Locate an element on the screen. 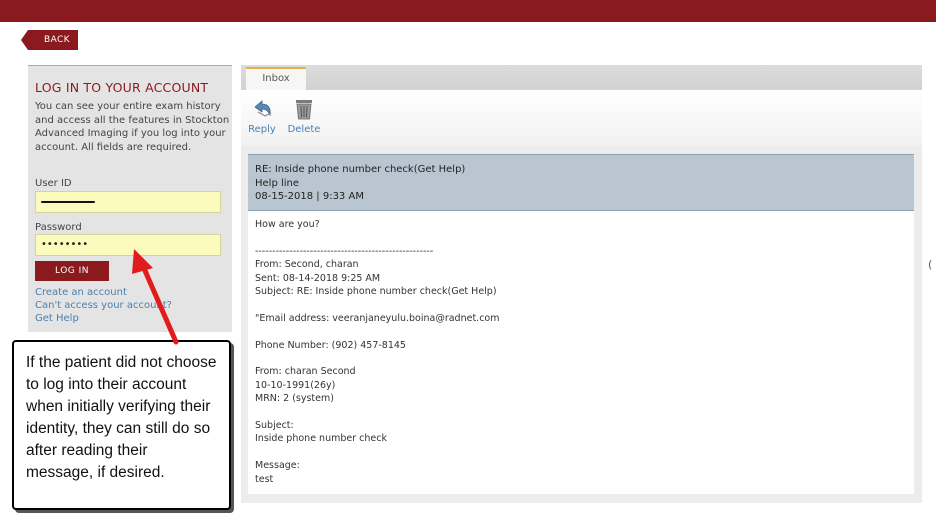 Image resolution: width=936 pixels, height=513 pixels. login-button: LOG IN is located at coordinates (72, 271).